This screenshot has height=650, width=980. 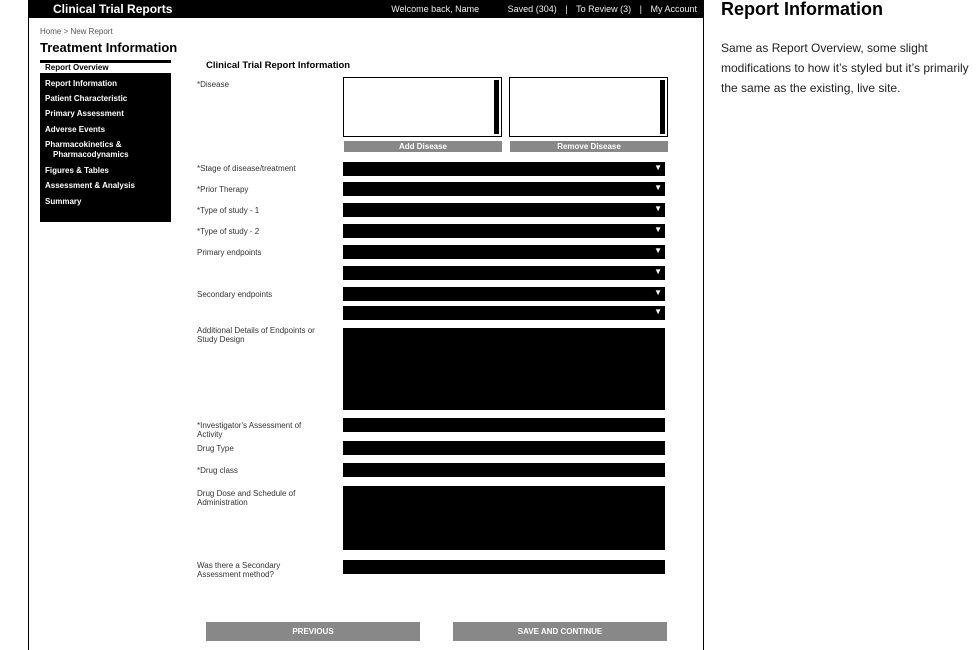 What do you see at coordinates (217, 470) in the screenshot?
I see `drug-class-label: *Drug class` at bounding box center [217, 470].